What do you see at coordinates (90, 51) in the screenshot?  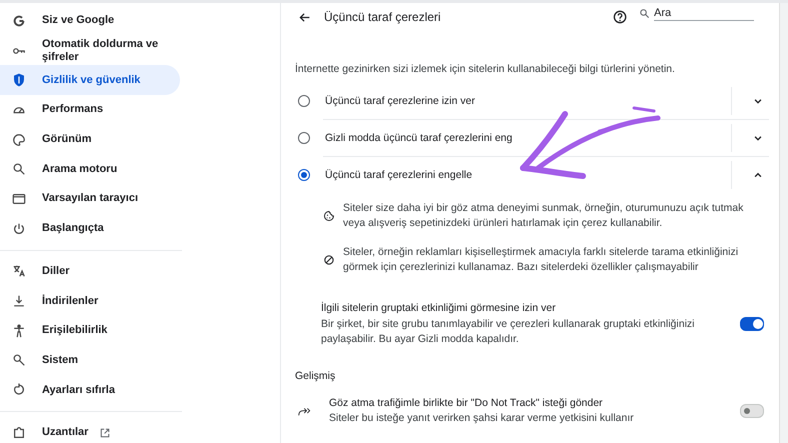 I see `sidebar-item: Otomatik doldurma ve şifreler` at bounding box center [90, 51].